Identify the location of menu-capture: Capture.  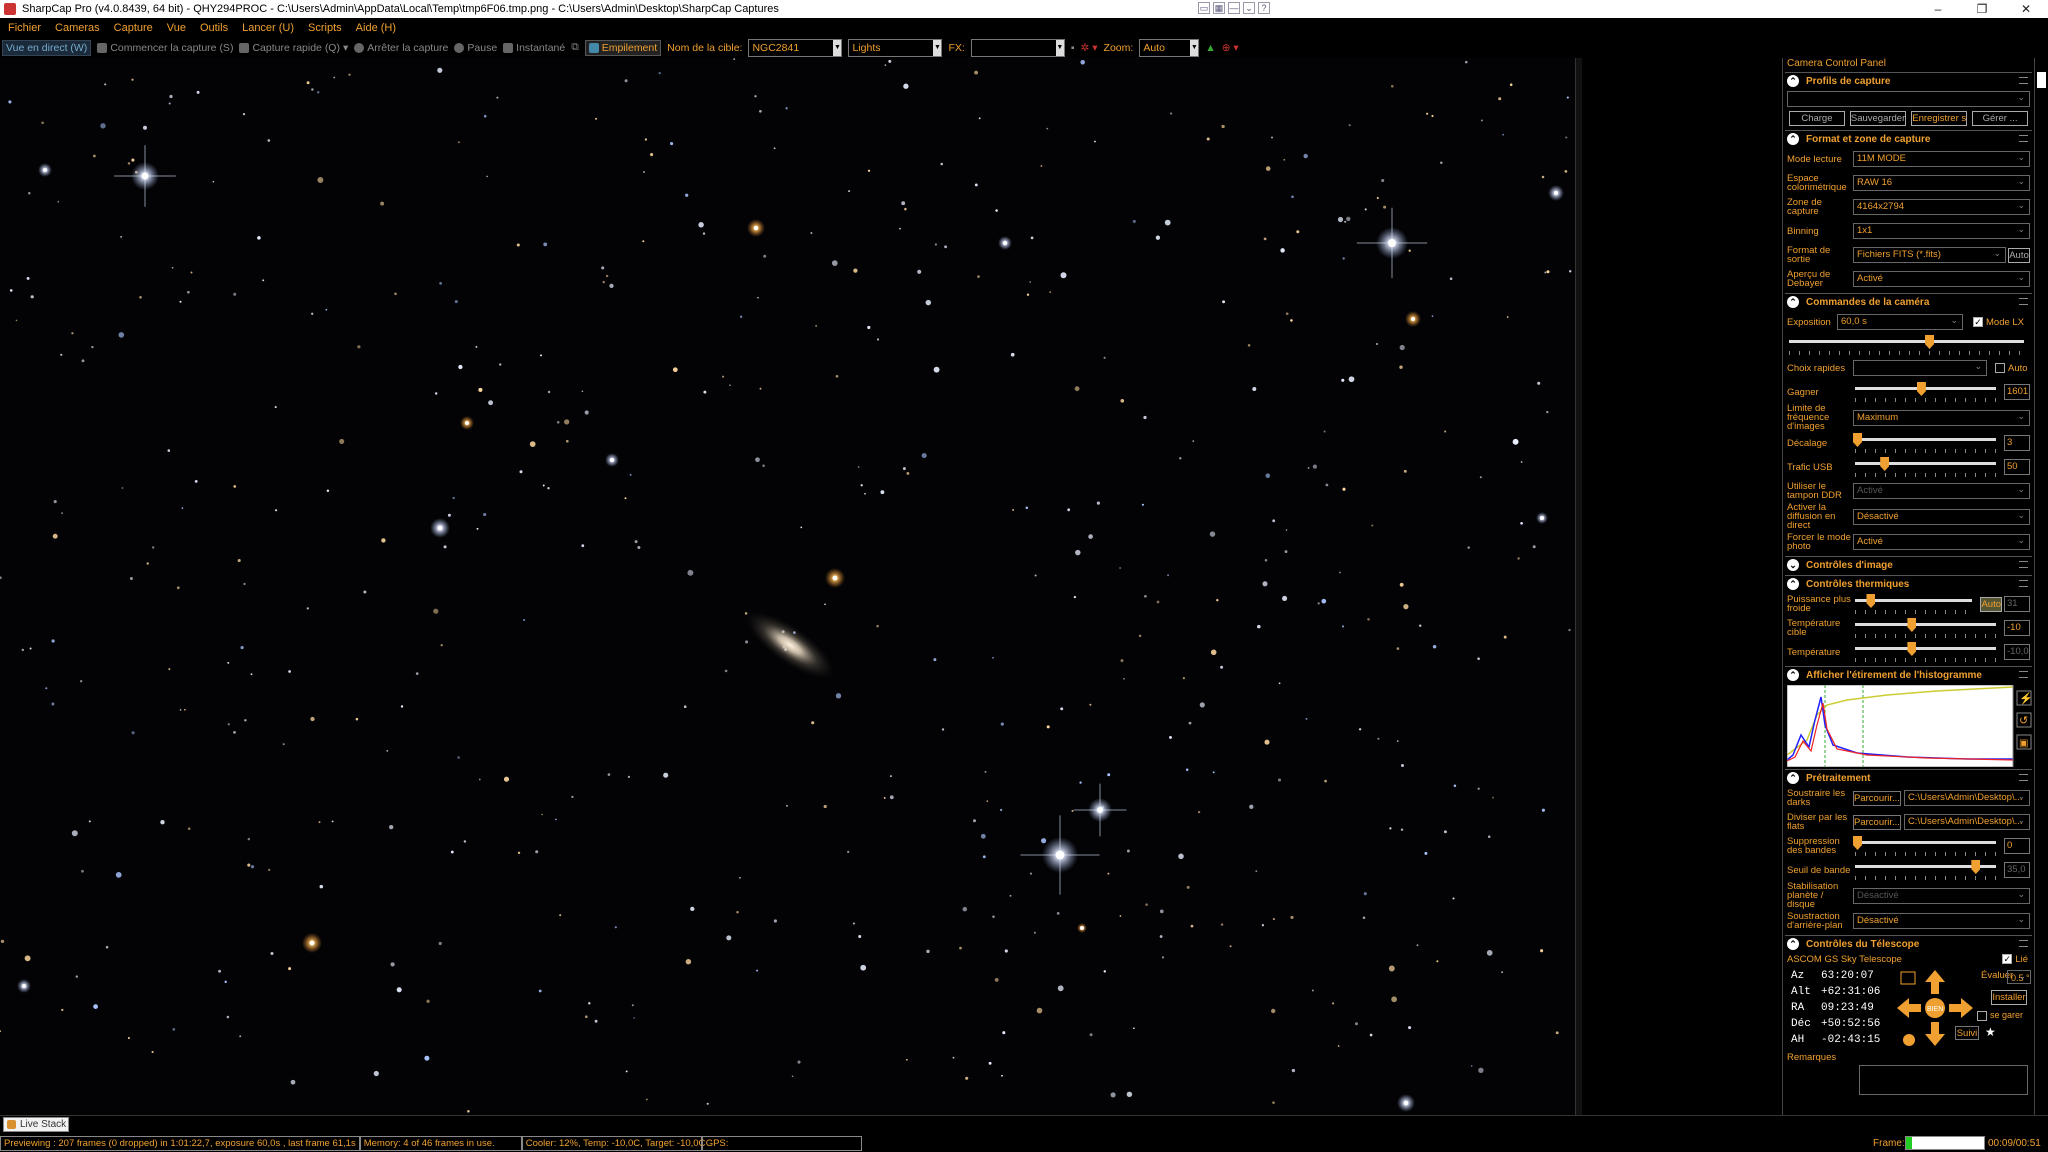
(133, 28).